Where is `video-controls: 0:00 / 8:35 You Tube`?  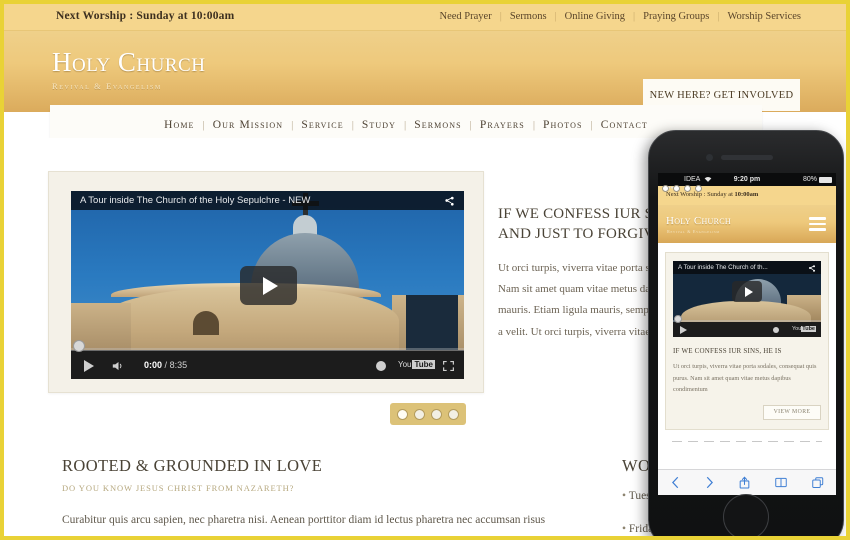 video-controls: 0:00 / 8:35 You Tube is located at coordinates (267, 359).